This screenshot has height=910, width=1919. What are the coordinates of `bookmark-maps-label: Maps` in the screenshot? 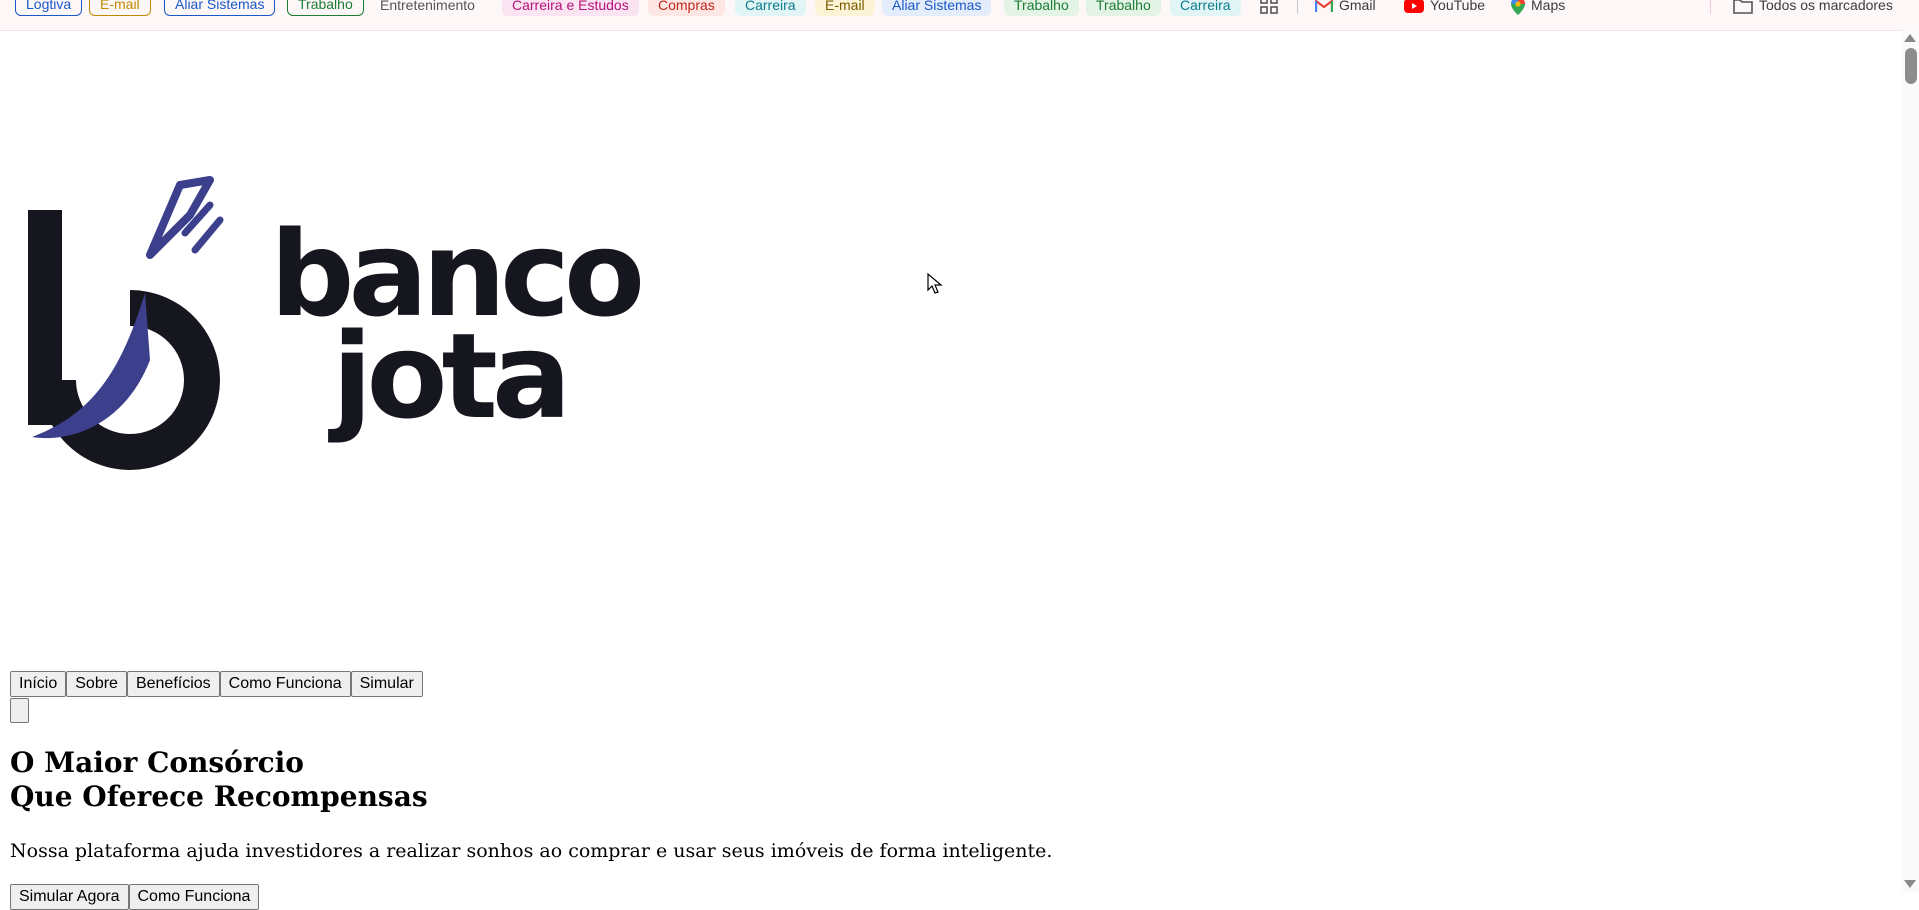 It's located at (1548, 6).